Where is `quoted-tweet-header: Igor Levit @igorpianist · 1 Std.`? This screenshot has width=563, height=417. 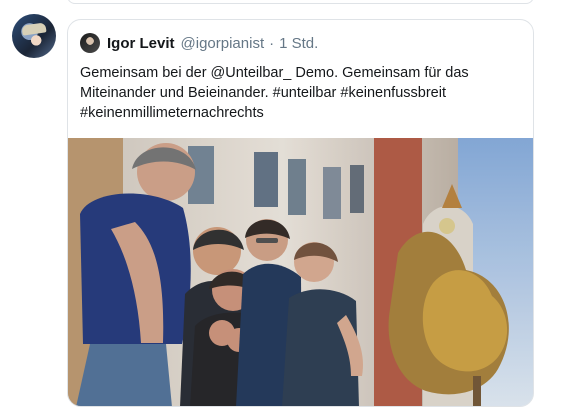 quoted-tweet-header: Igor Levit @igorpianist · 1 Std. is located at coordinates (199, 43).